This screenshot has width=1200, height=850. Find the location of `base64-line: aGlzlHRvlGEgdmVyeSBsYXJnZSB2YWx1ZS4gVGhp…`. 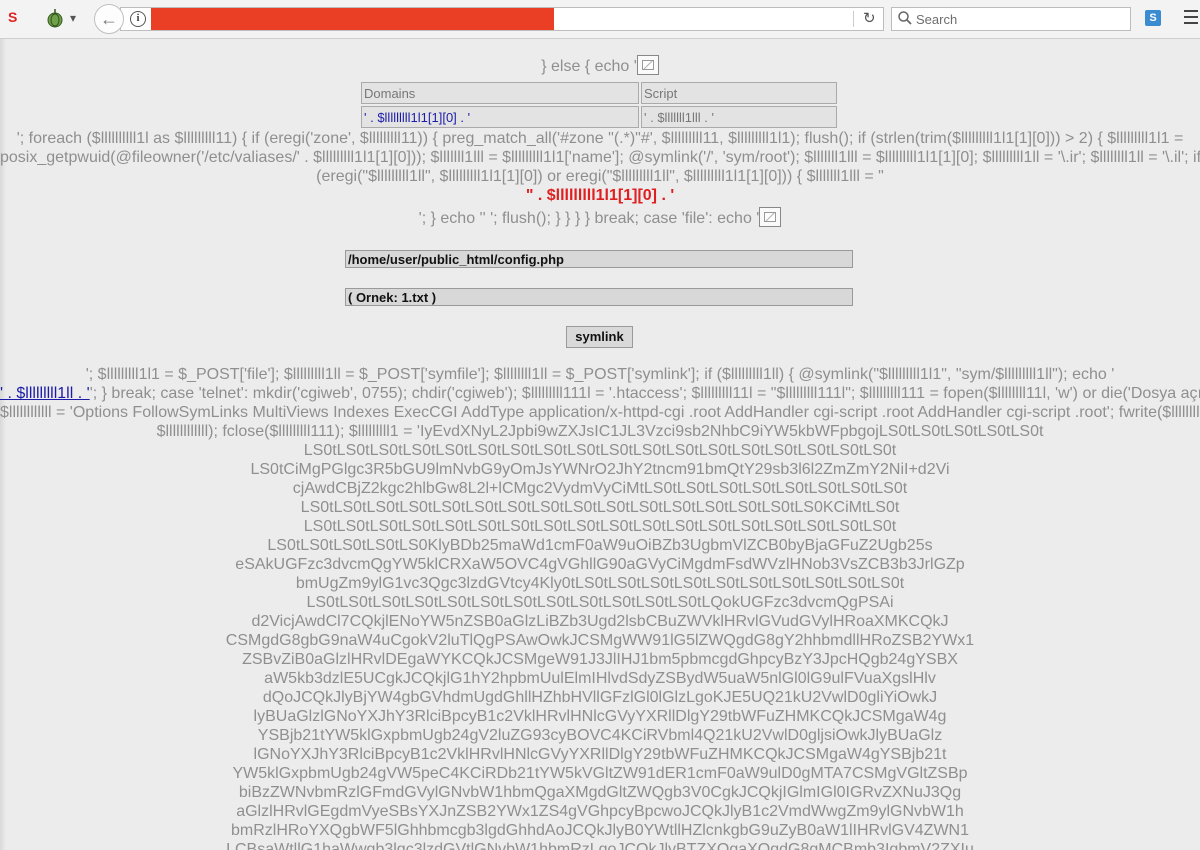

base64-line: aGlzlHRvlGEgdmVyeSBsYXJnZSB2YWx1ZS4gVGhp… is located at coordinates (600, 811).